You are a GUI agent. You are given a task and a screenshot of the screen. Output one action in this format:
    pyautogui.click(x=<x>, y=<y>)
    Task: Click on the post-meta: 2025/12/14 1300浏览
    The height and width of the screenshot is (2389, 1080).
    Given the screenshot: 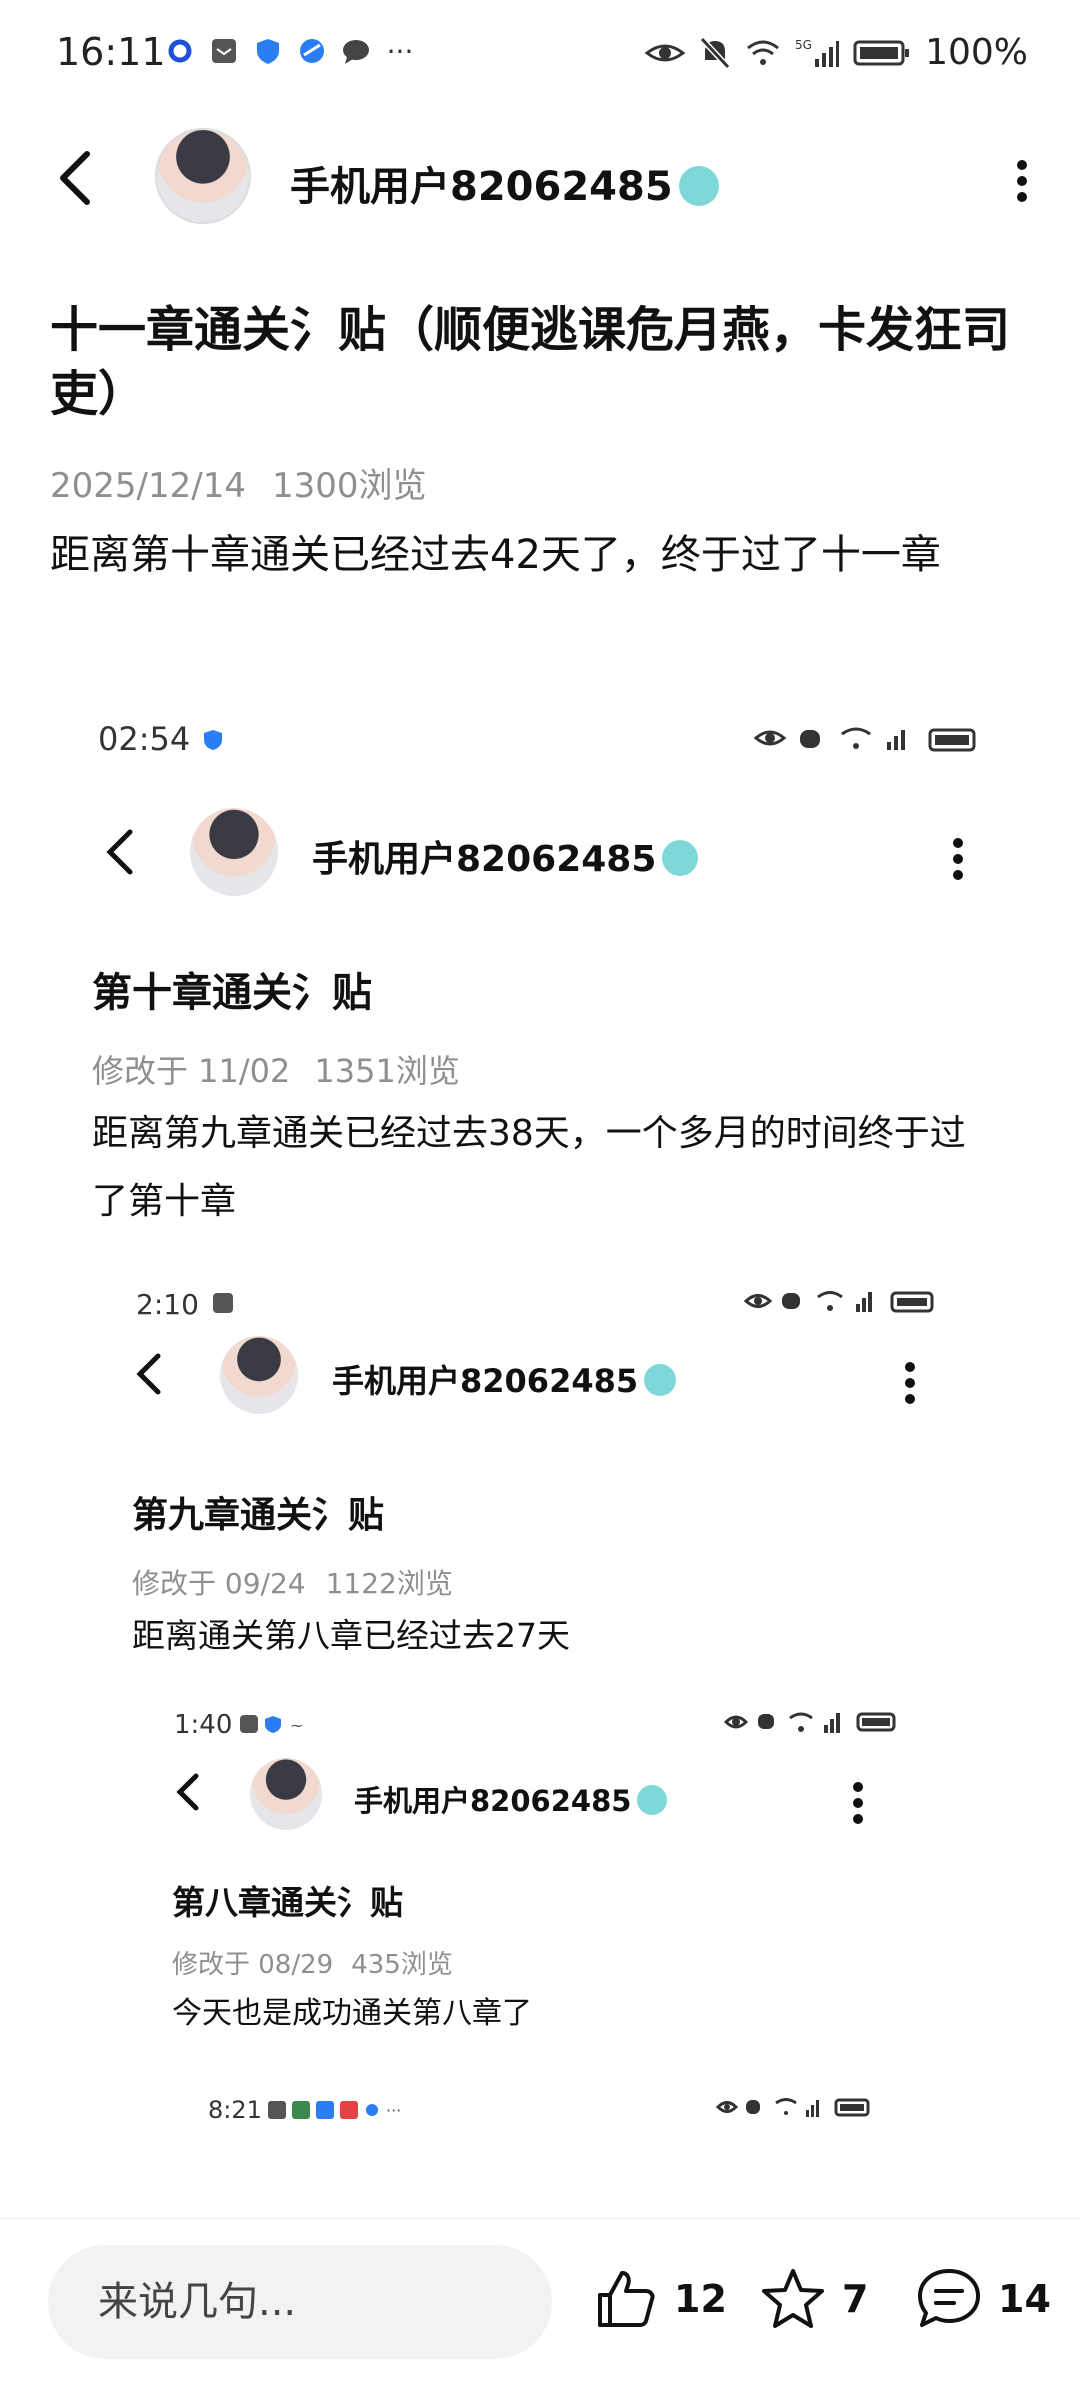 What is the action you would take?
    pyautogui.click(x=251, y=482)
    